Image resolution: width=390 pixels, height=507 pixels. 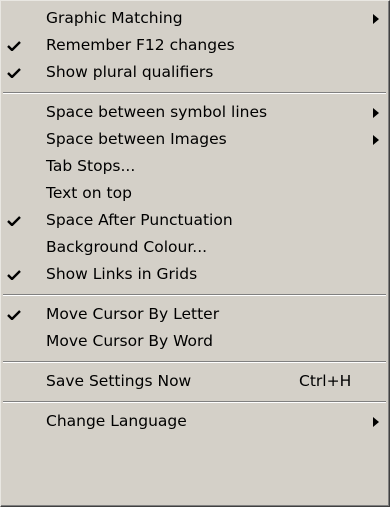 I want to click on menu-item-move-cursor-by-letter: Move Cursor By Letter, so click(x=195, y=314).